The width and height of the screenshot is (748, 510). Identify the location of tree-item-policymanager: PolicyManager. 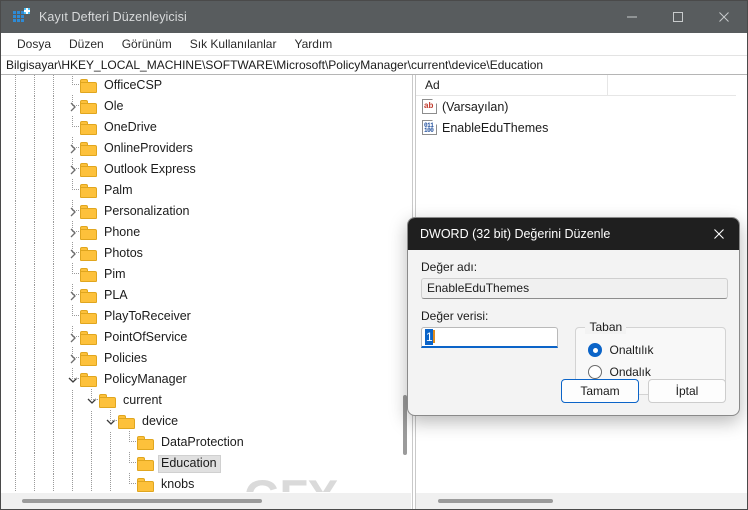
(200, 379).